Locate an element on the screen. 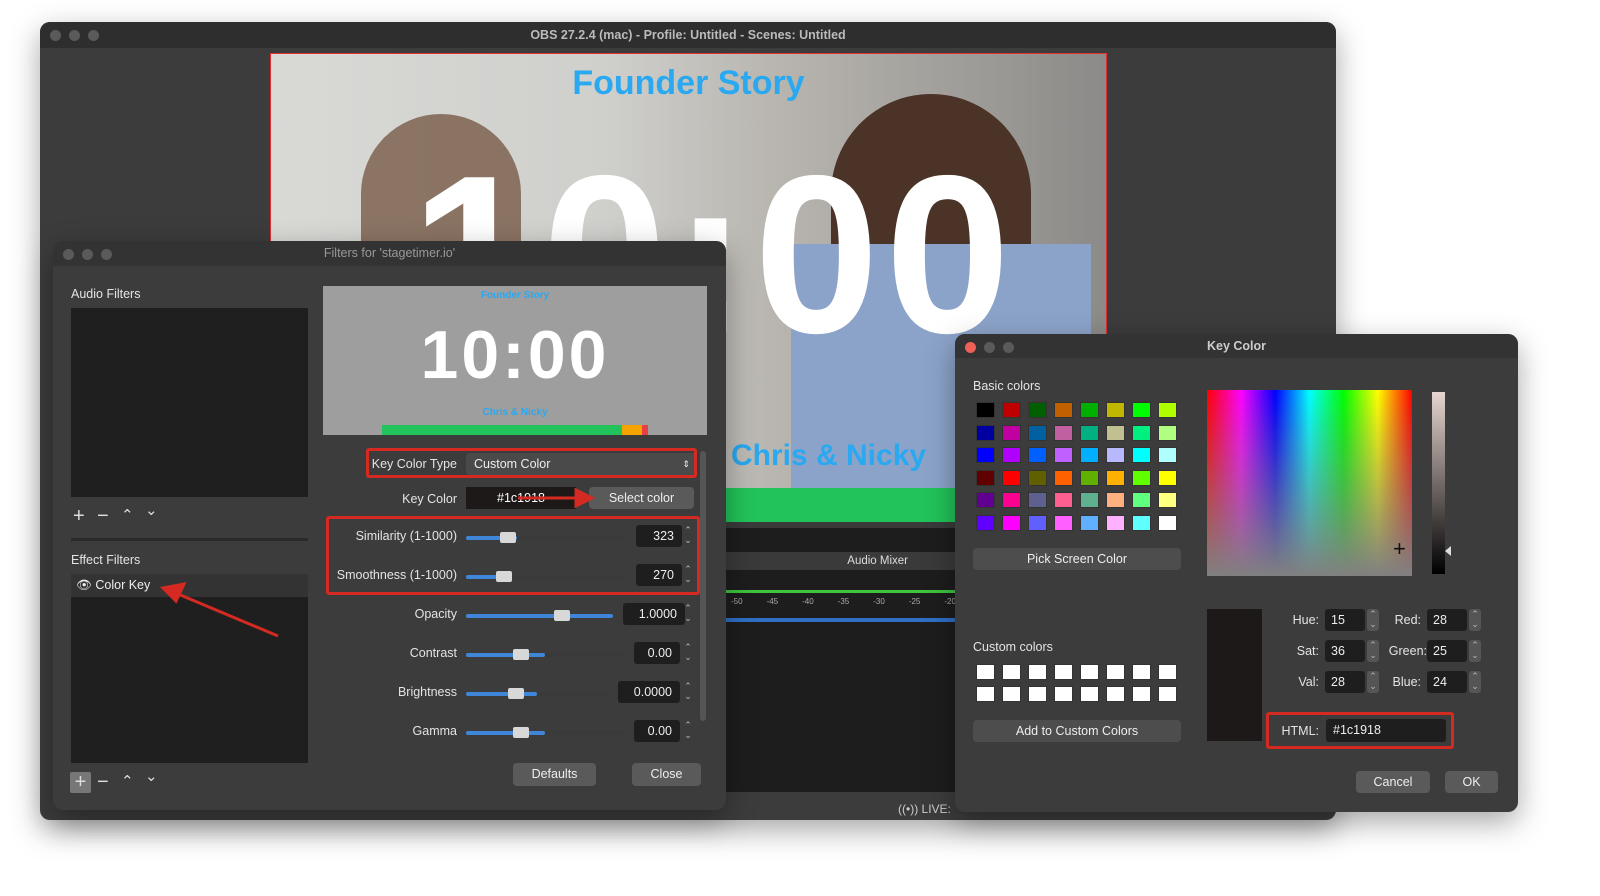 The image size is (1600, 896). arrow-to-color-key is located at coordinates (219, 609).